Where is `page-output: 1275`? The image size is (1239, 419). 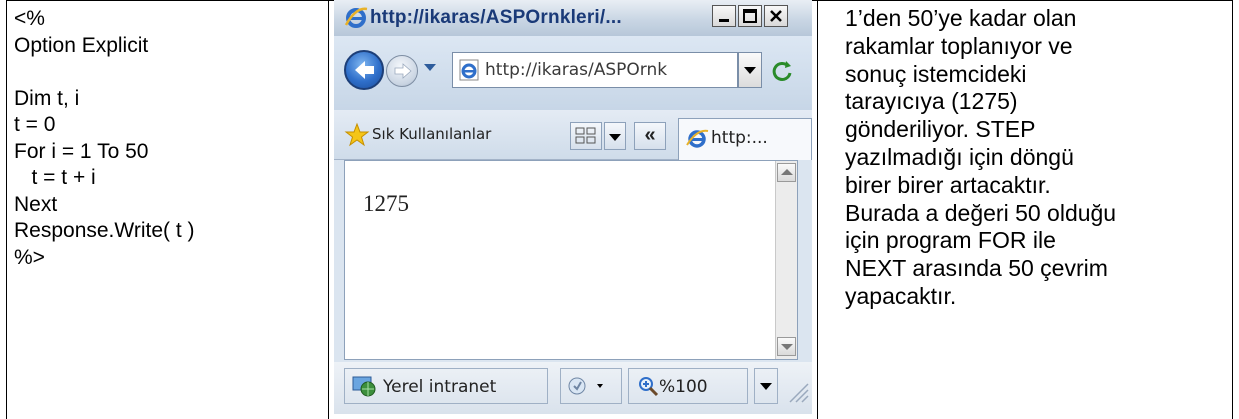 page-output: 1275 is located at coordinates (386, 203).